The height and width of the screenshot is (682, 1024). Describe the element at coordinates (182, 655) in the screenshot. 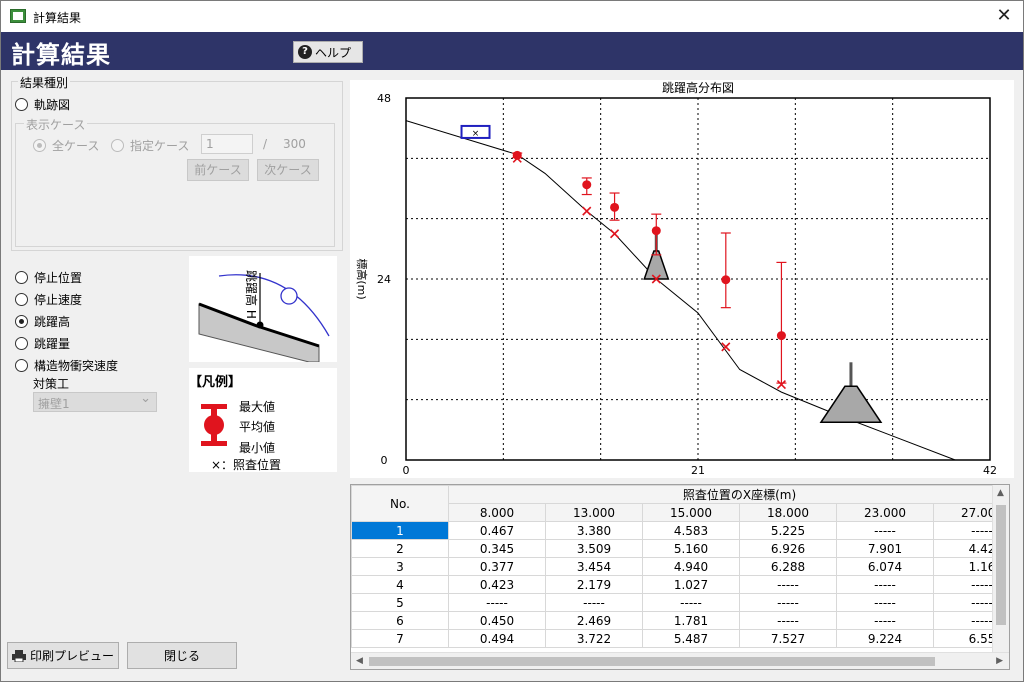

I see `close-button: 閉じる` at that location.